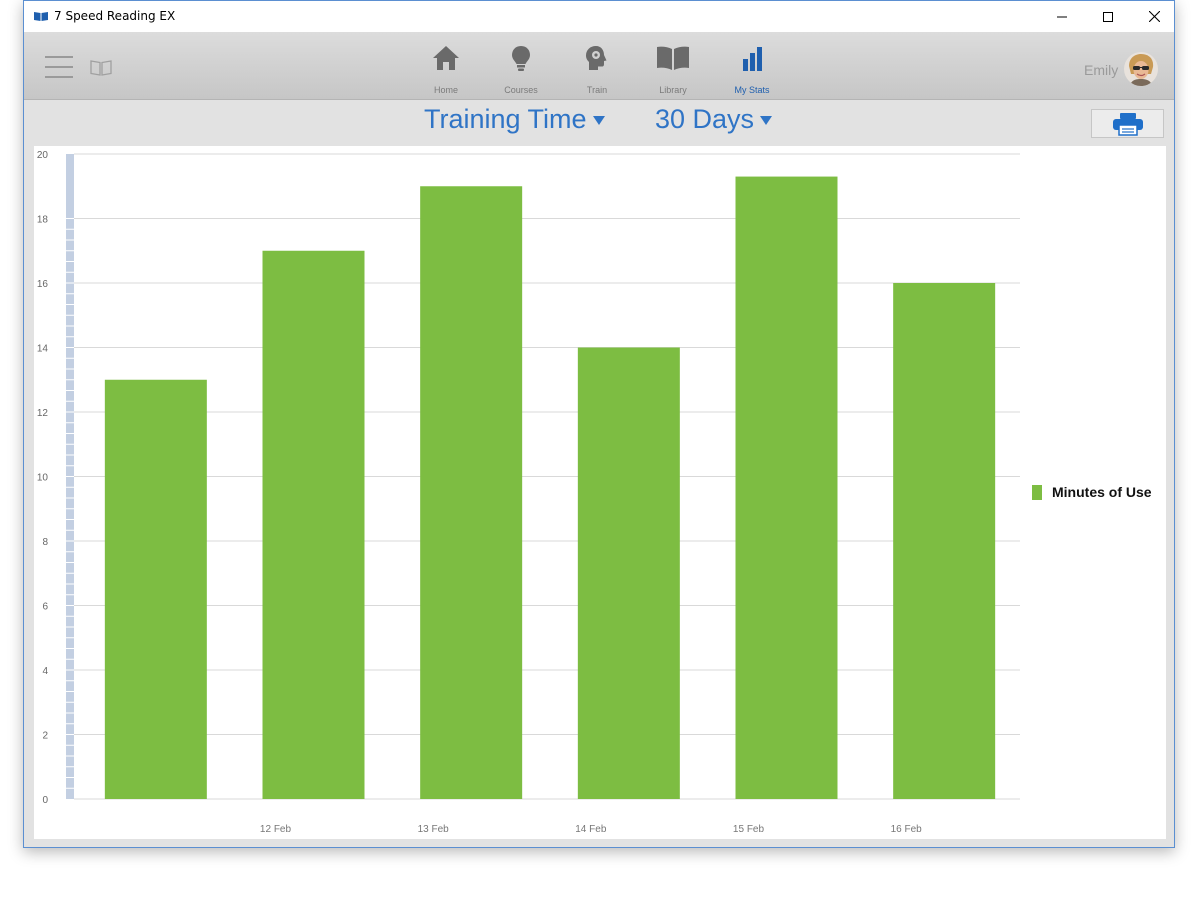  What do you see at coordinates (1037, 492) in the screenshot?
I see `legend-swatch` at bounding box center [1037, 492].